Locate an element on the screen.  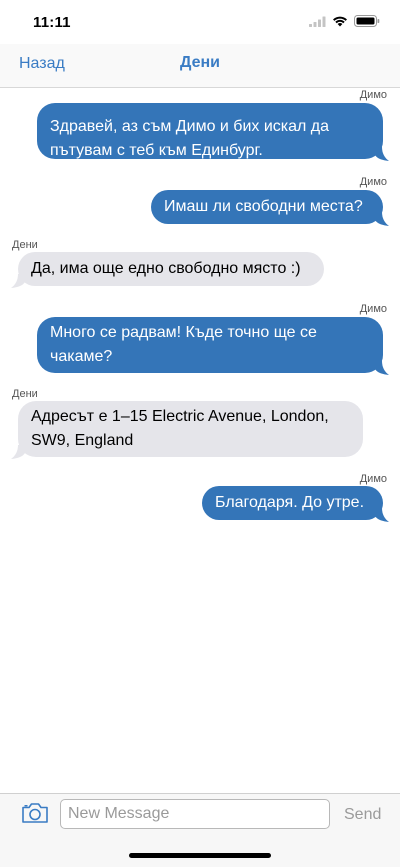
message-line: Благодаря. До утре. is located at coordinates (290, 502).